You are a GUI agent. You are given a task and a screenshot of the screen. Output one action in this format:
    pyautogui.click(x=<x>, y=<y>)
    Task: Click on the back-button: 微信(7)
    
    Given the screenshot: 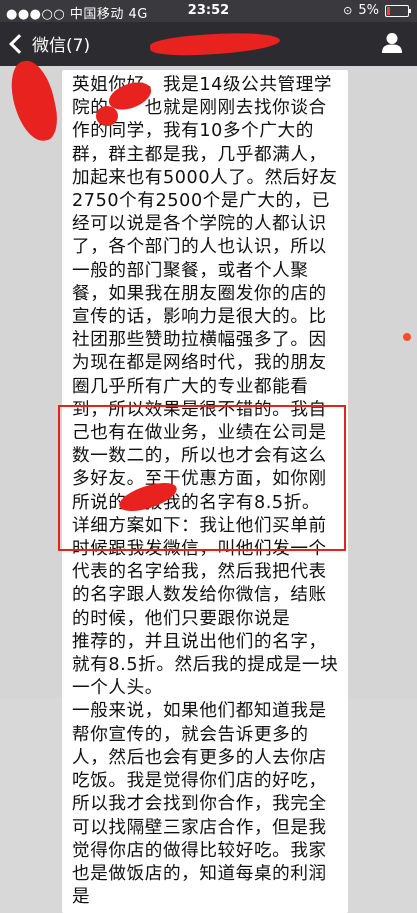 What is the action you would take?
    pyautogui.click(x=49, y=43)
    